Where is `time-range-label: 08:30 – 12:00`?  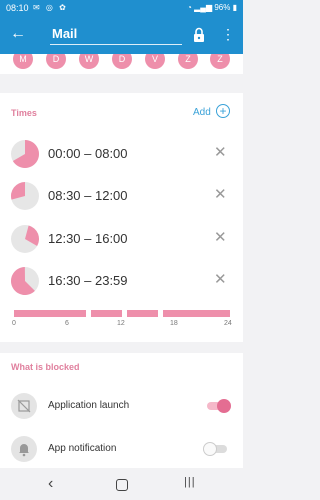 time-range-label: 08:30 – 12:00 is located at coordinates (88, 195).